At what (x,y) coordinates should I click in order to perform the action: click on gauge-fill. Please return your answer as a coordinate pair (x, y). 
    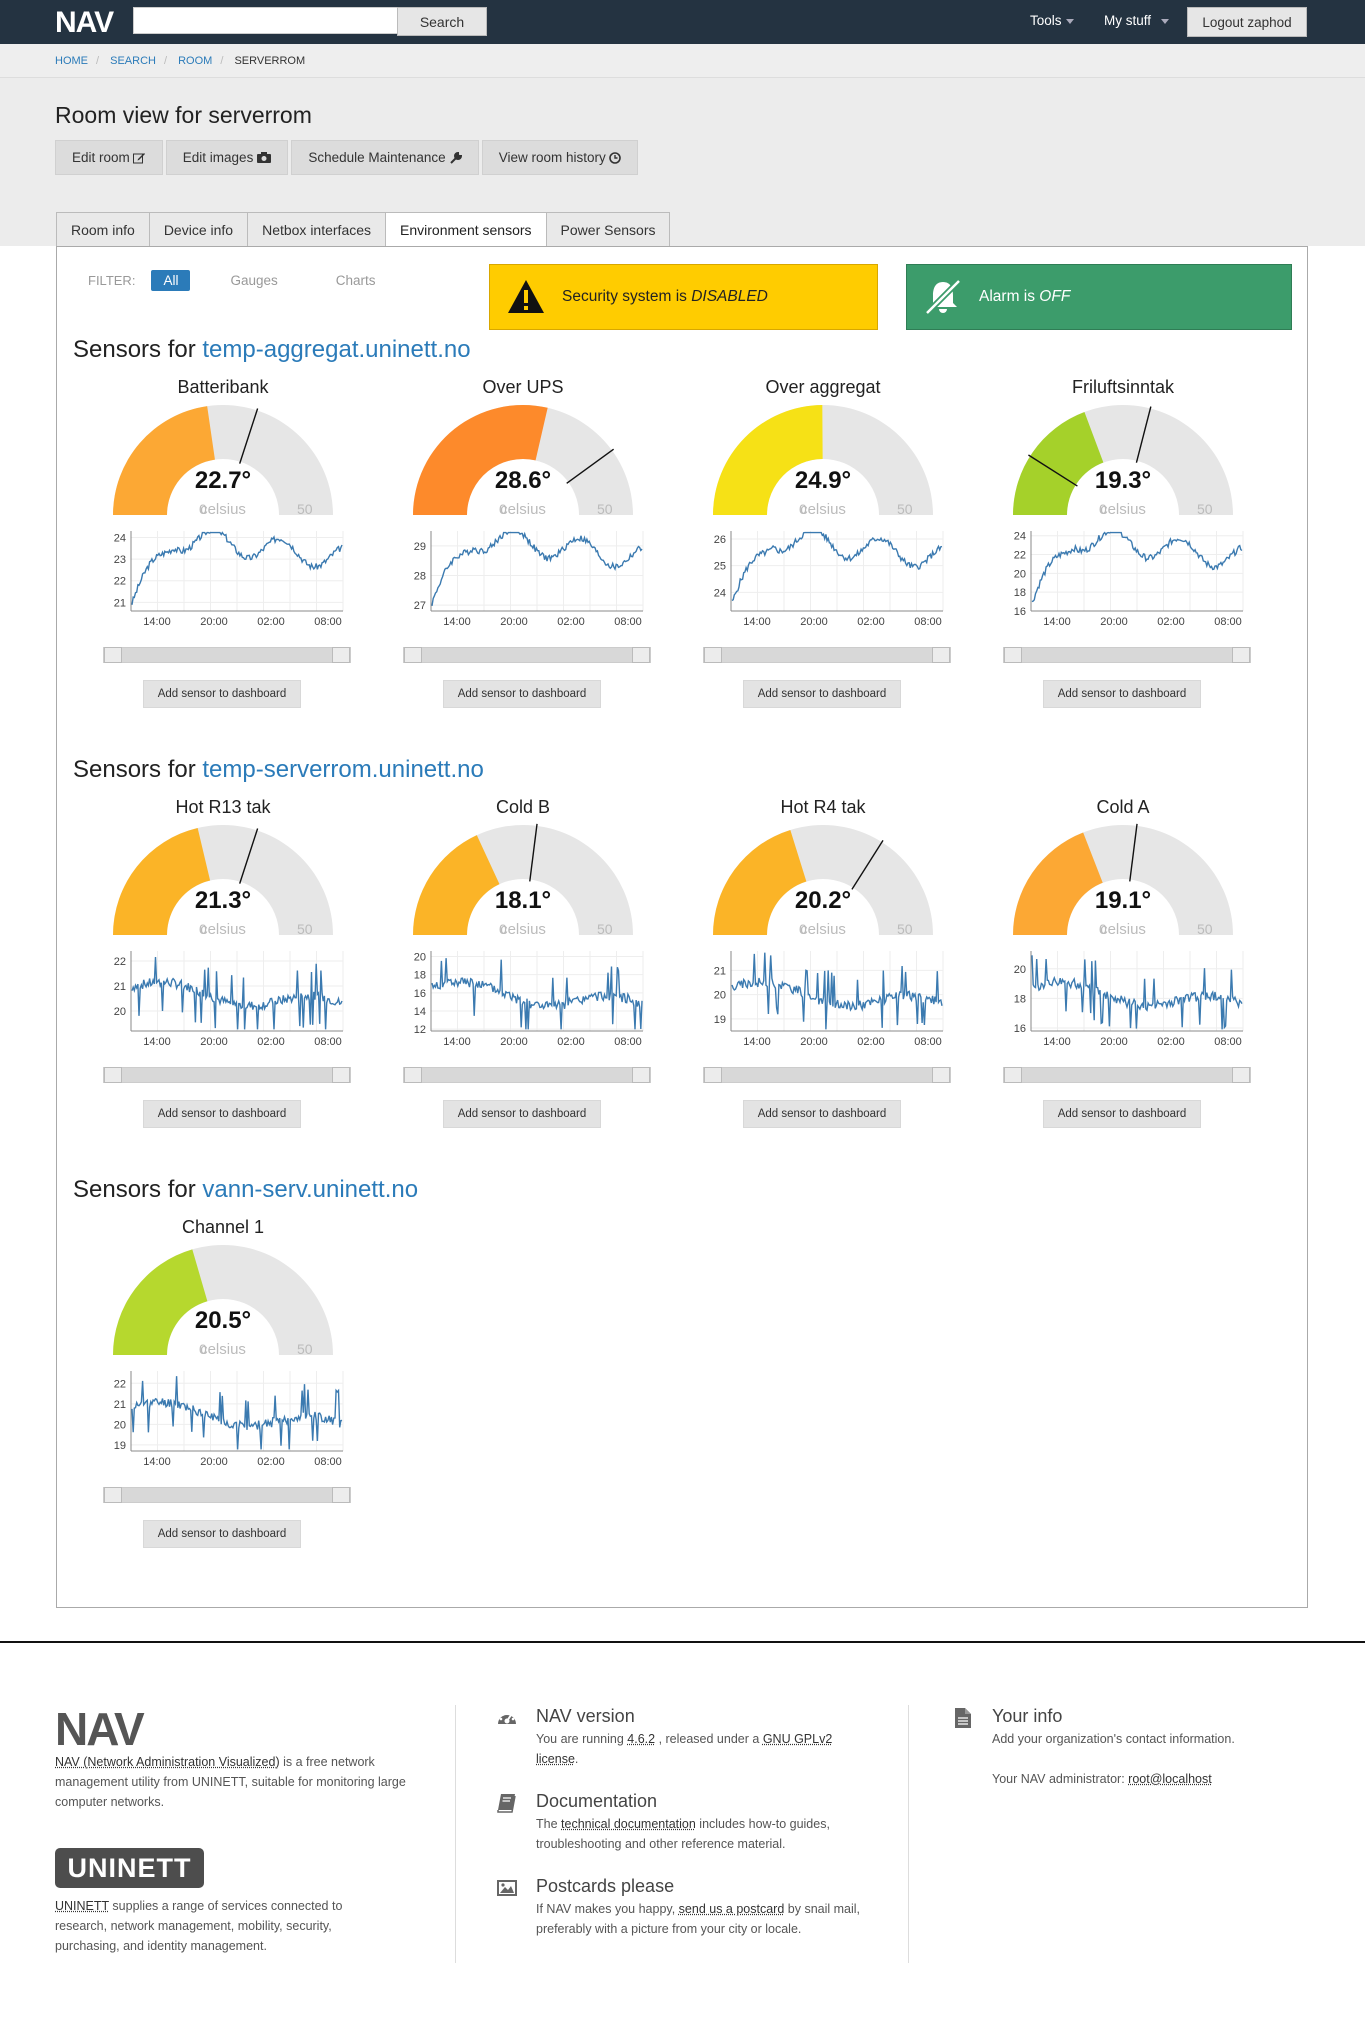
    Looking at the image, I should click on (480, 460).